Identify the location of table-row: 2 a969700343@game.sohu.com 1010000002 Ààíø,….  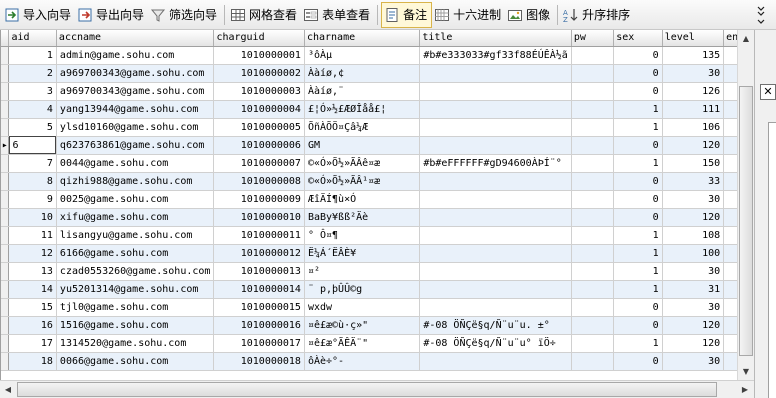
(377, 73).